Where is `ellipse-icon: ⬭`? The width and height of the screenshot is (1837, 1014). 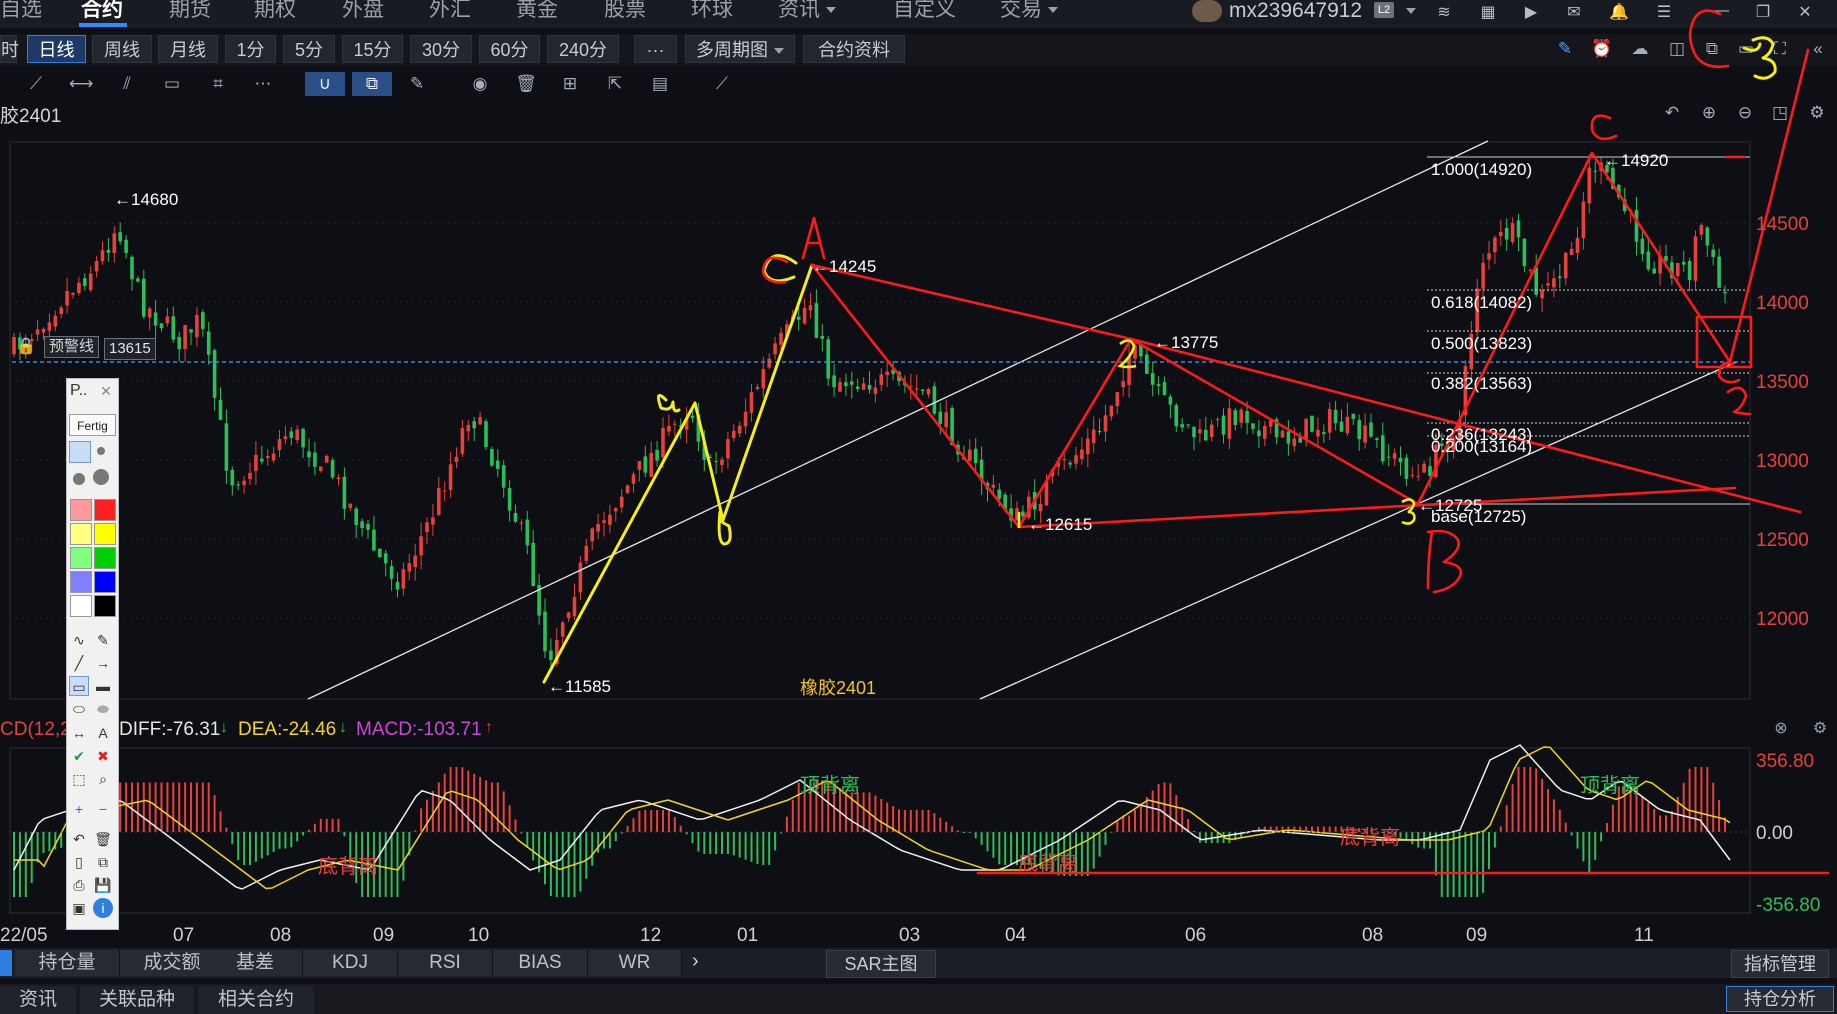 ellipse-icon: ⬭ is located at coordinates (79, 709).